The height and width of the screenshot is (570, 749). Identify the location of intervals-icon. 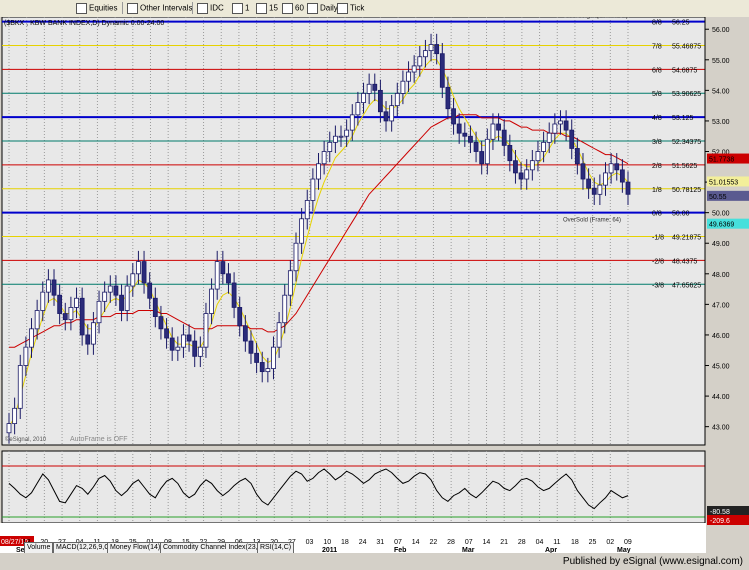
(132, 8).